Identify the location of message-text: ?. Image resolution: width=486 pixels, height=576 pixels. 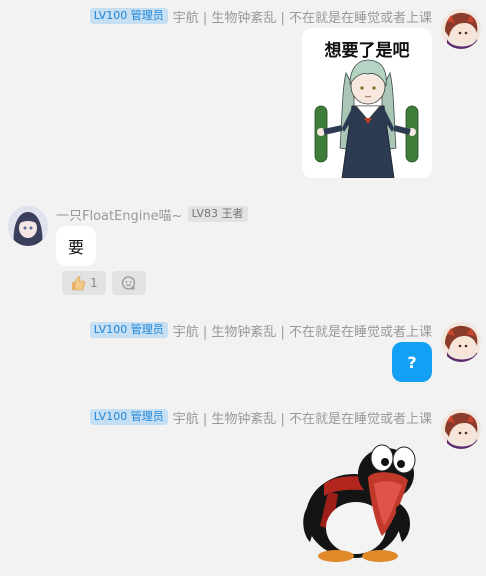
(412, 362).